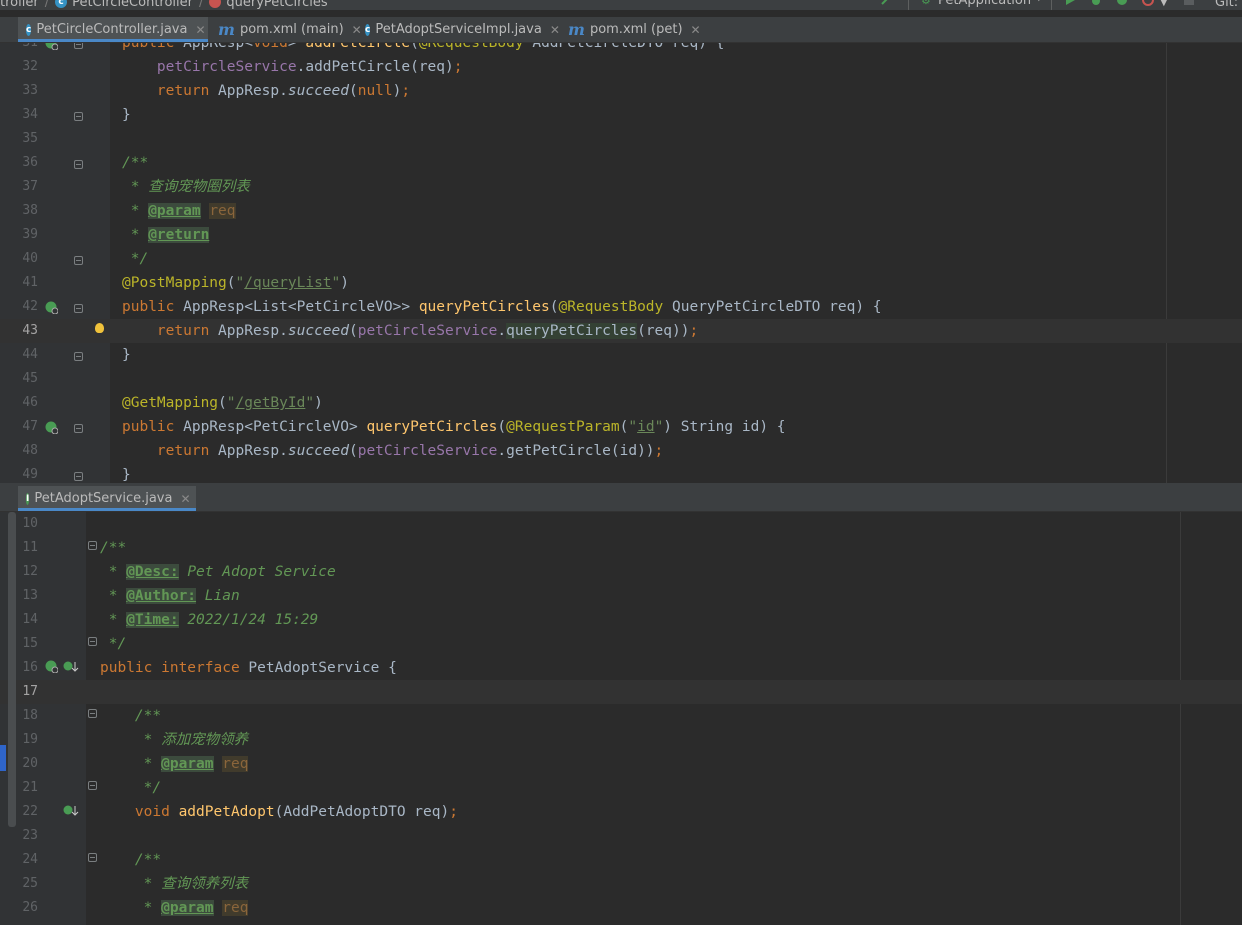 Image resolution: width=1242 pixels, height=925 pixels. What do you see at coordinates (279, 812) in the screenshot?
I see `code-text: void addPetAdopt(AddPetAdoptDTO req);` at bounding box center [279, 812].